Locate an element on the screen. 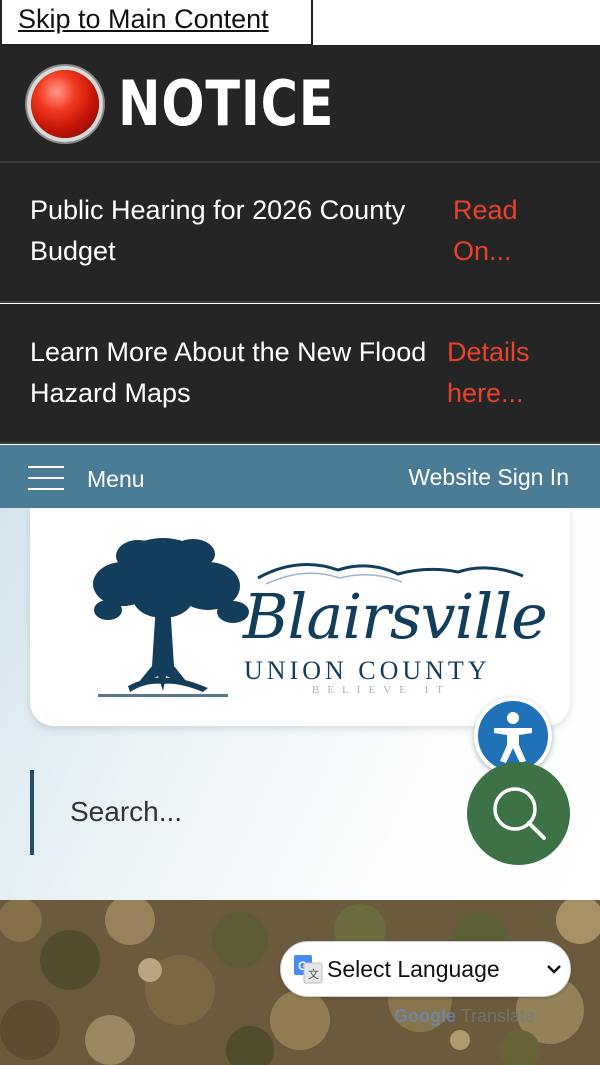  notice-item-text: Public Hearing for 2026 County Budget is located at coordinates (218, 230).